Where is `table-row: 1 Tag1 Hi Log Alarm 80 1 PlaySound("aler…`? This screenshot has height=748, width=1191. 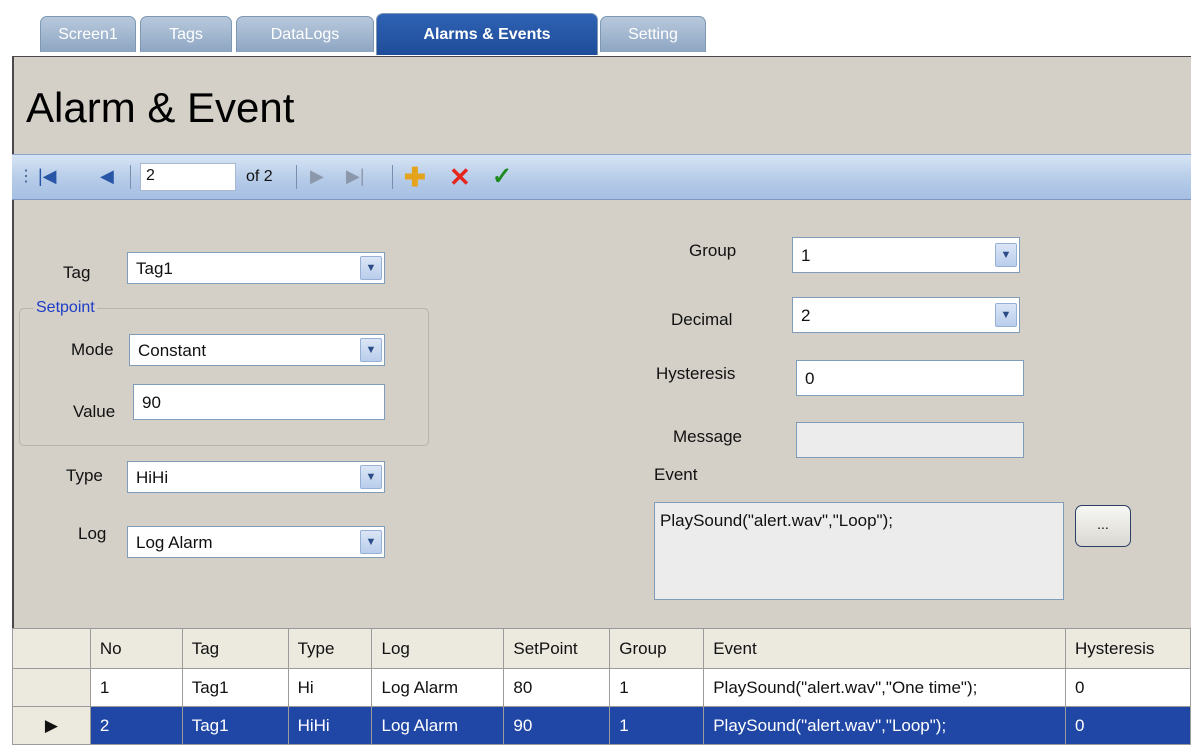 table-row: 1 Tag1 Hi Log Alarm 80 1 PlaySound("aler… is located at coordinates (601, 687).